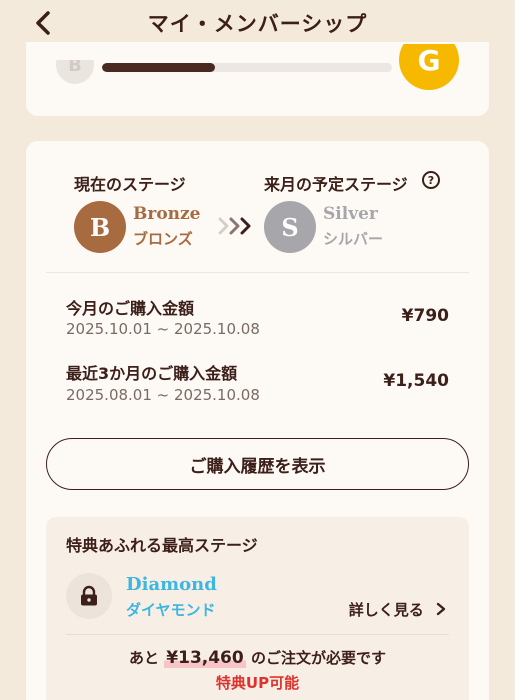  Describe the element at coordinates (152, 373) in the screenshot. I see `three-month-purchase-label: 最近3か月のご購入金額` at that location.